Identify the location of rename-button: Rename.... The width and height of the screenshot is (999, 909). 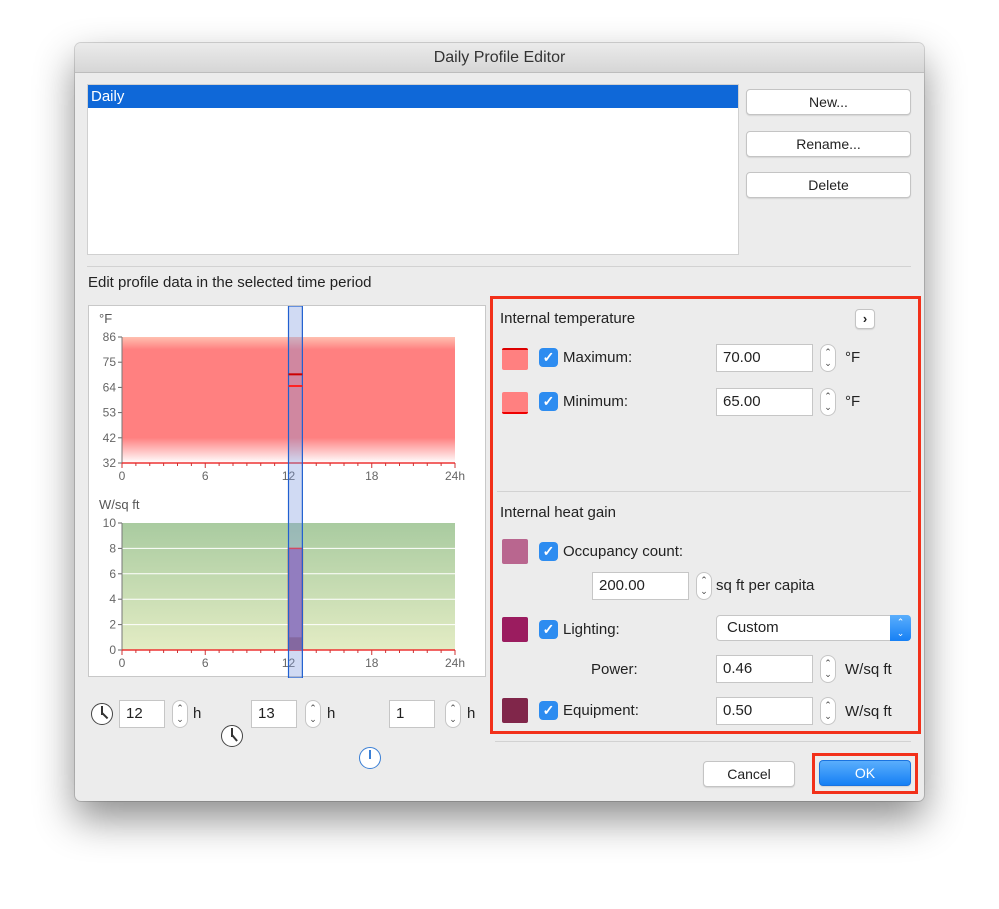
(828, 144).